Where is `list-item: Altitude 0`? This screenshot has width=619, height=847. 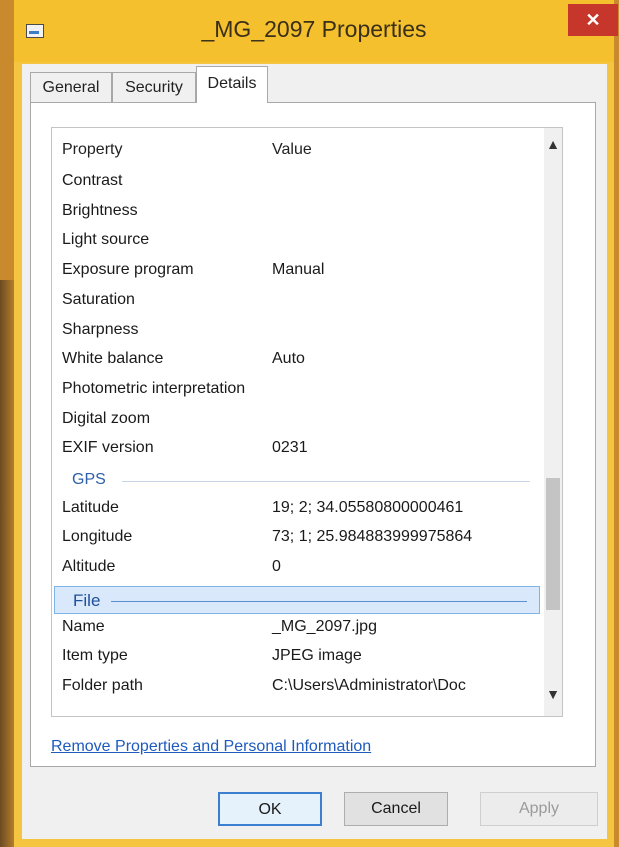 list-item: Altitude 0 is located at coordinates (297, 568).